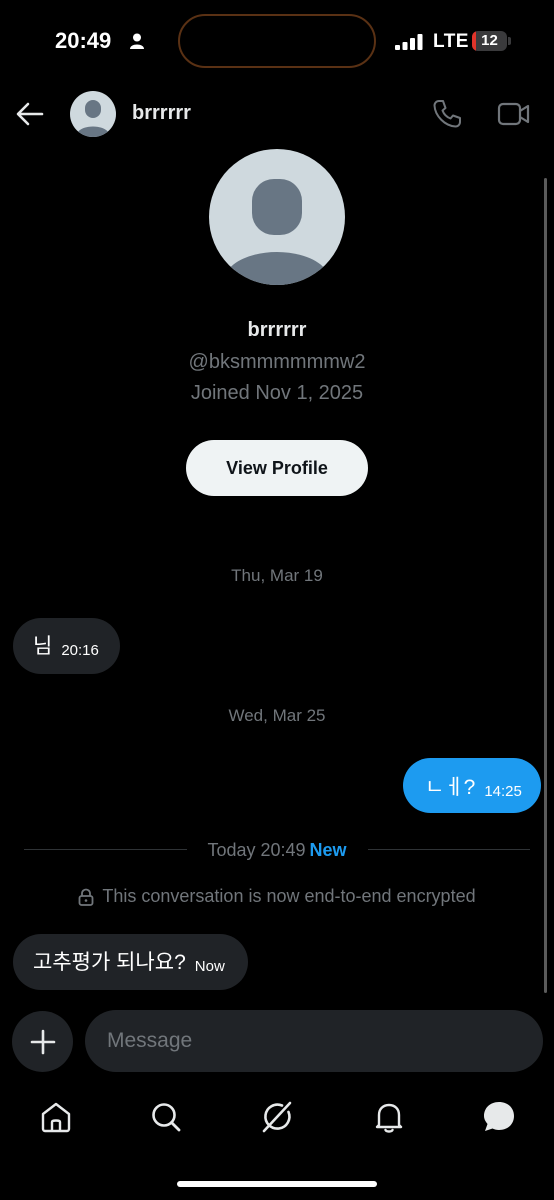 The image size is (554, 1200). What do you see at coordinates (277, 715) in the screenshot?
I see `date-separator: Wed, Mar 25` at bounding box center [277, 715].